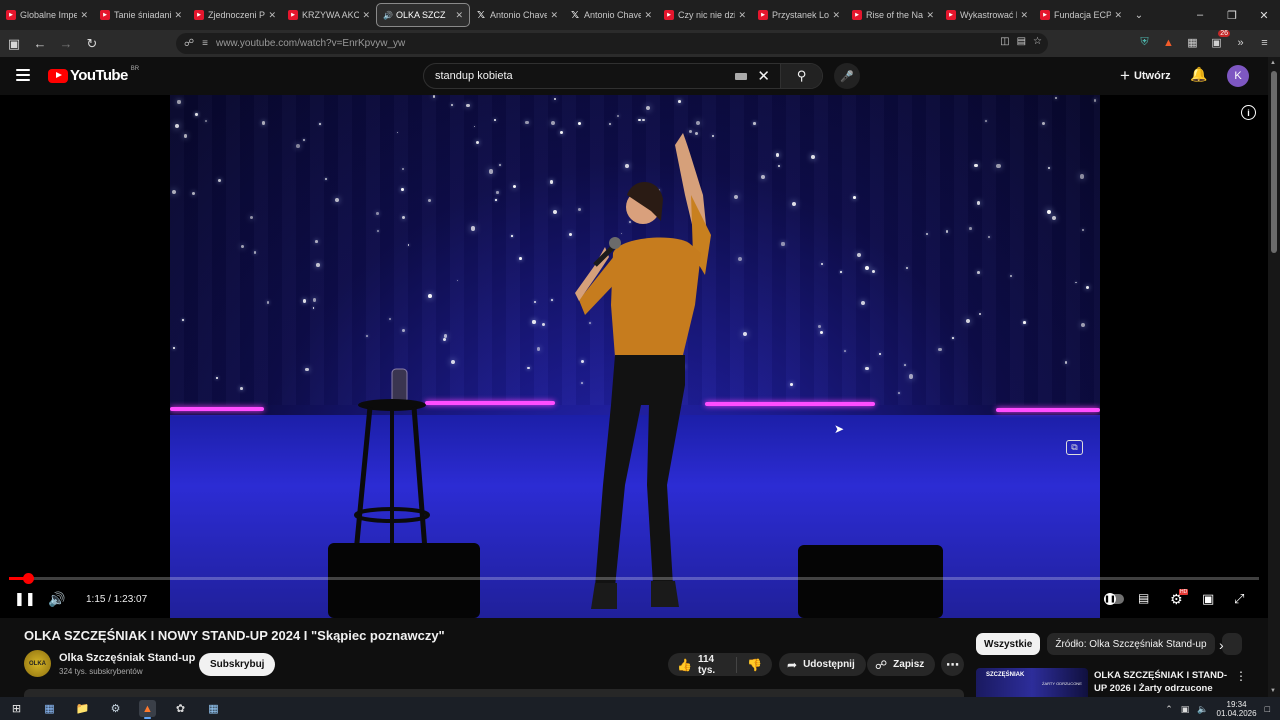 This screenshot has height=720, width=1280. Describe the element at coordinates (952, 664) in the screenshot. I see `more-actions-icon: ⋯` at that location.